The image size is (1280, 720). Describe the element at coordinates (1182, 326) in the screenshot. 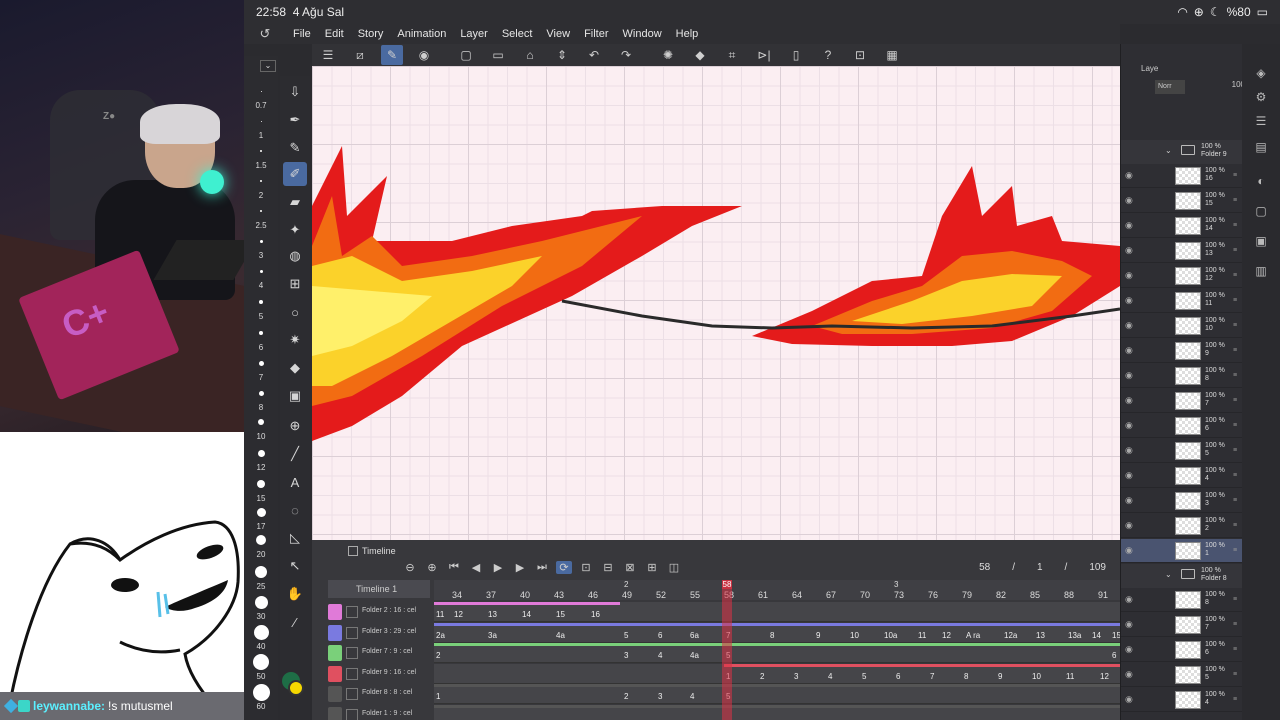

I see `layer-row: ◉ 100 % 10 ≡` at that location.